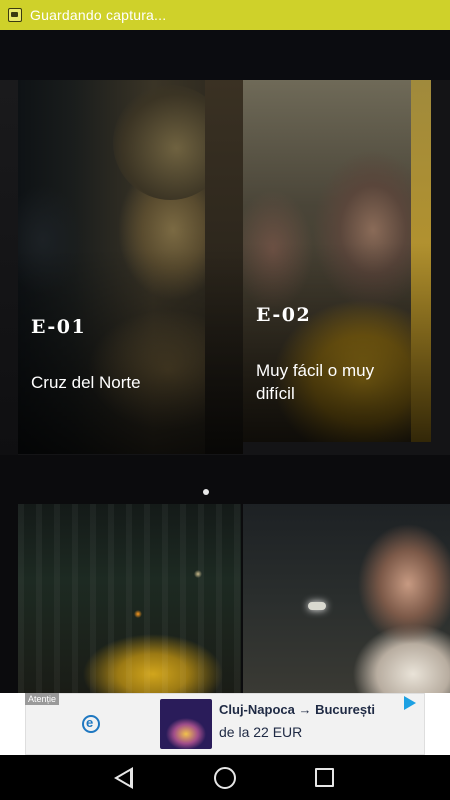  What do you see at coordinates (86, 382) in the screenshot?
I see `episode-title: Cruz del Norte` at bounding box center [86, 382].